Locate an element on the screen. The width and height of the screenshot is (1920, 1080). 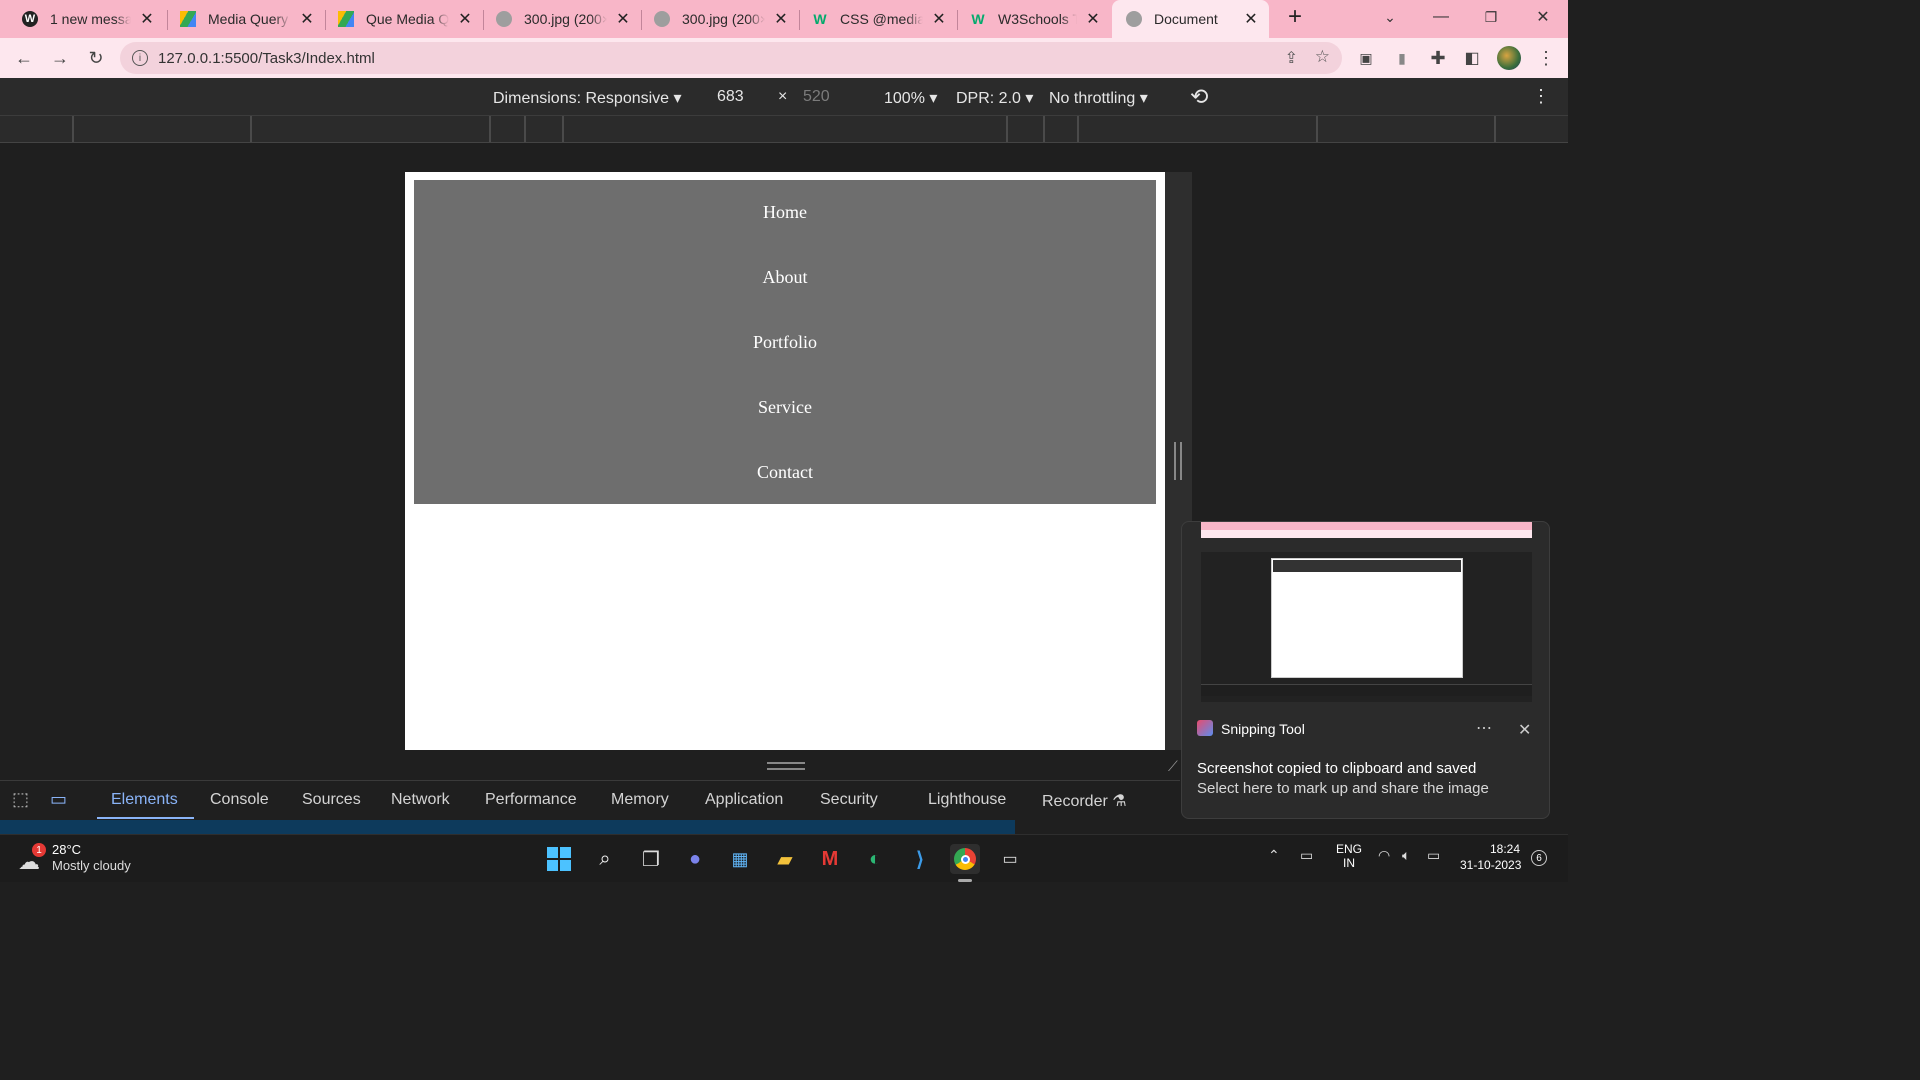
tab-item: Que Media Query ✕ is located at coordinates (404, 19).